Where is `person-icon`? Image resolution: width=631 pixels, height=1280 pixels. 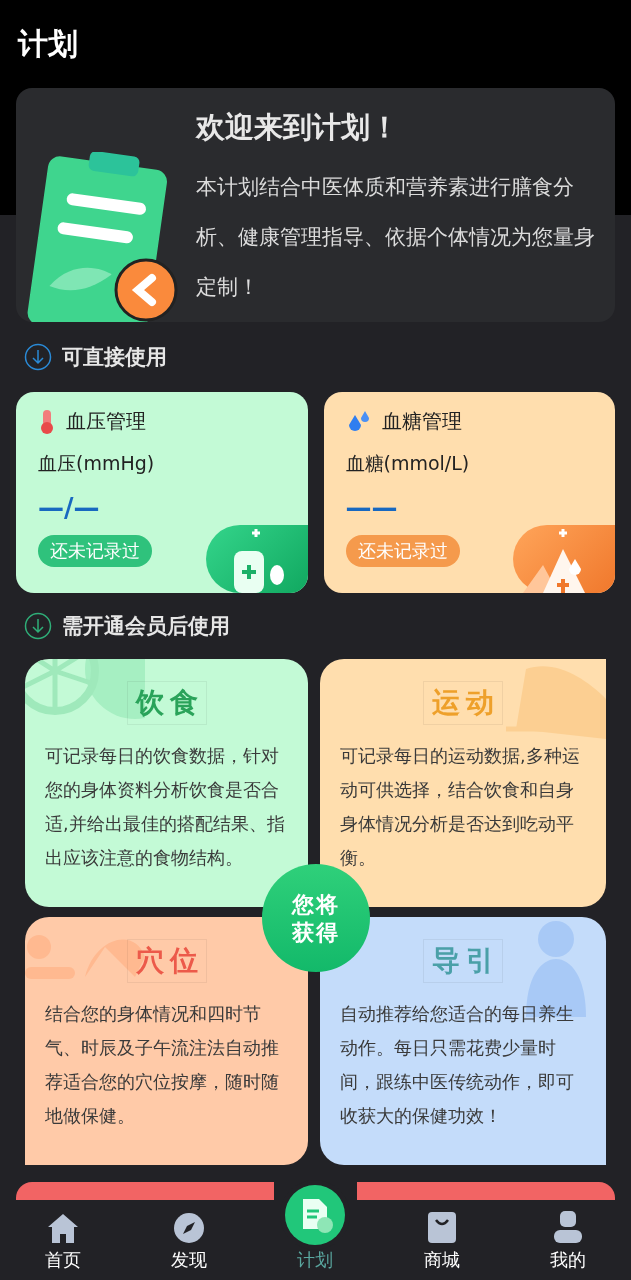
person-icon is located at coordinates (567, 1227).